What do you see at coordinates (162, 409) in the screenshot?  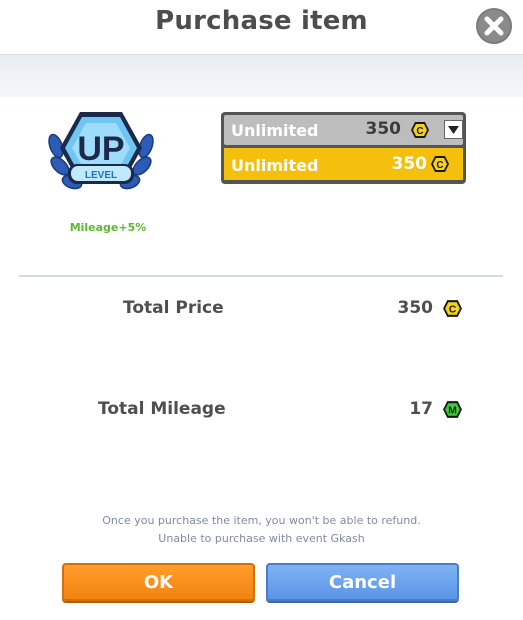 I see `total-mileage-label: Total Mileage` at bounding box center [162, 409].